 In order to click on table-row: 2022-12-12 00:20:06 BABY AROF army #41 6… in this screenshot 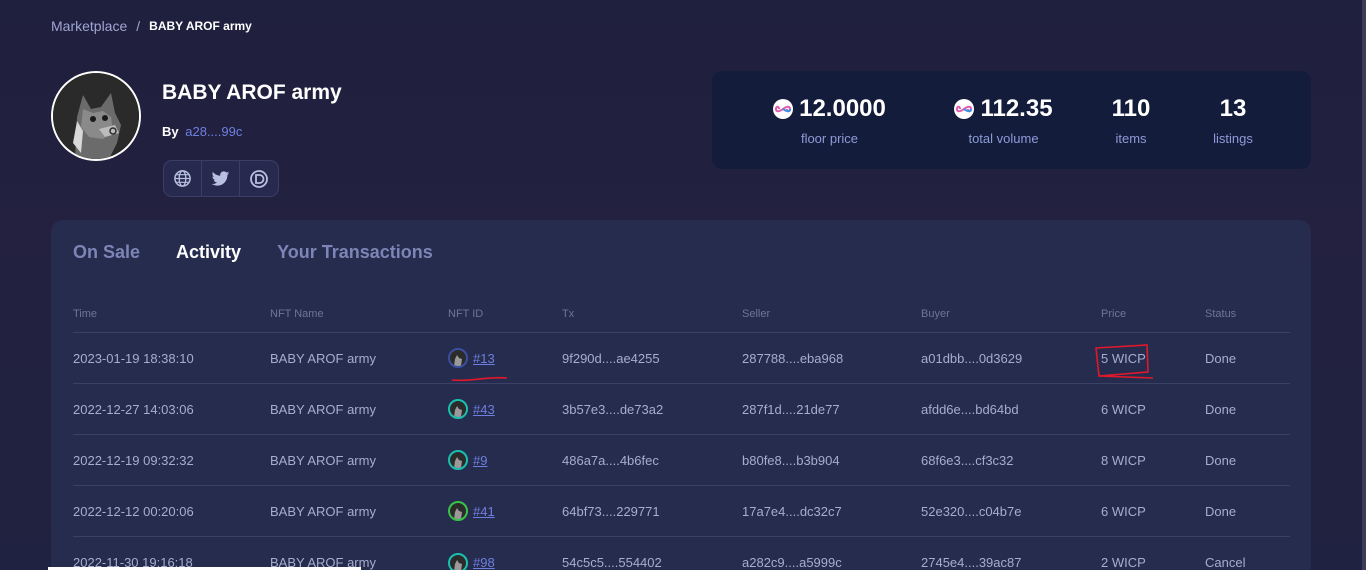, I will do `click(681, 511)`.